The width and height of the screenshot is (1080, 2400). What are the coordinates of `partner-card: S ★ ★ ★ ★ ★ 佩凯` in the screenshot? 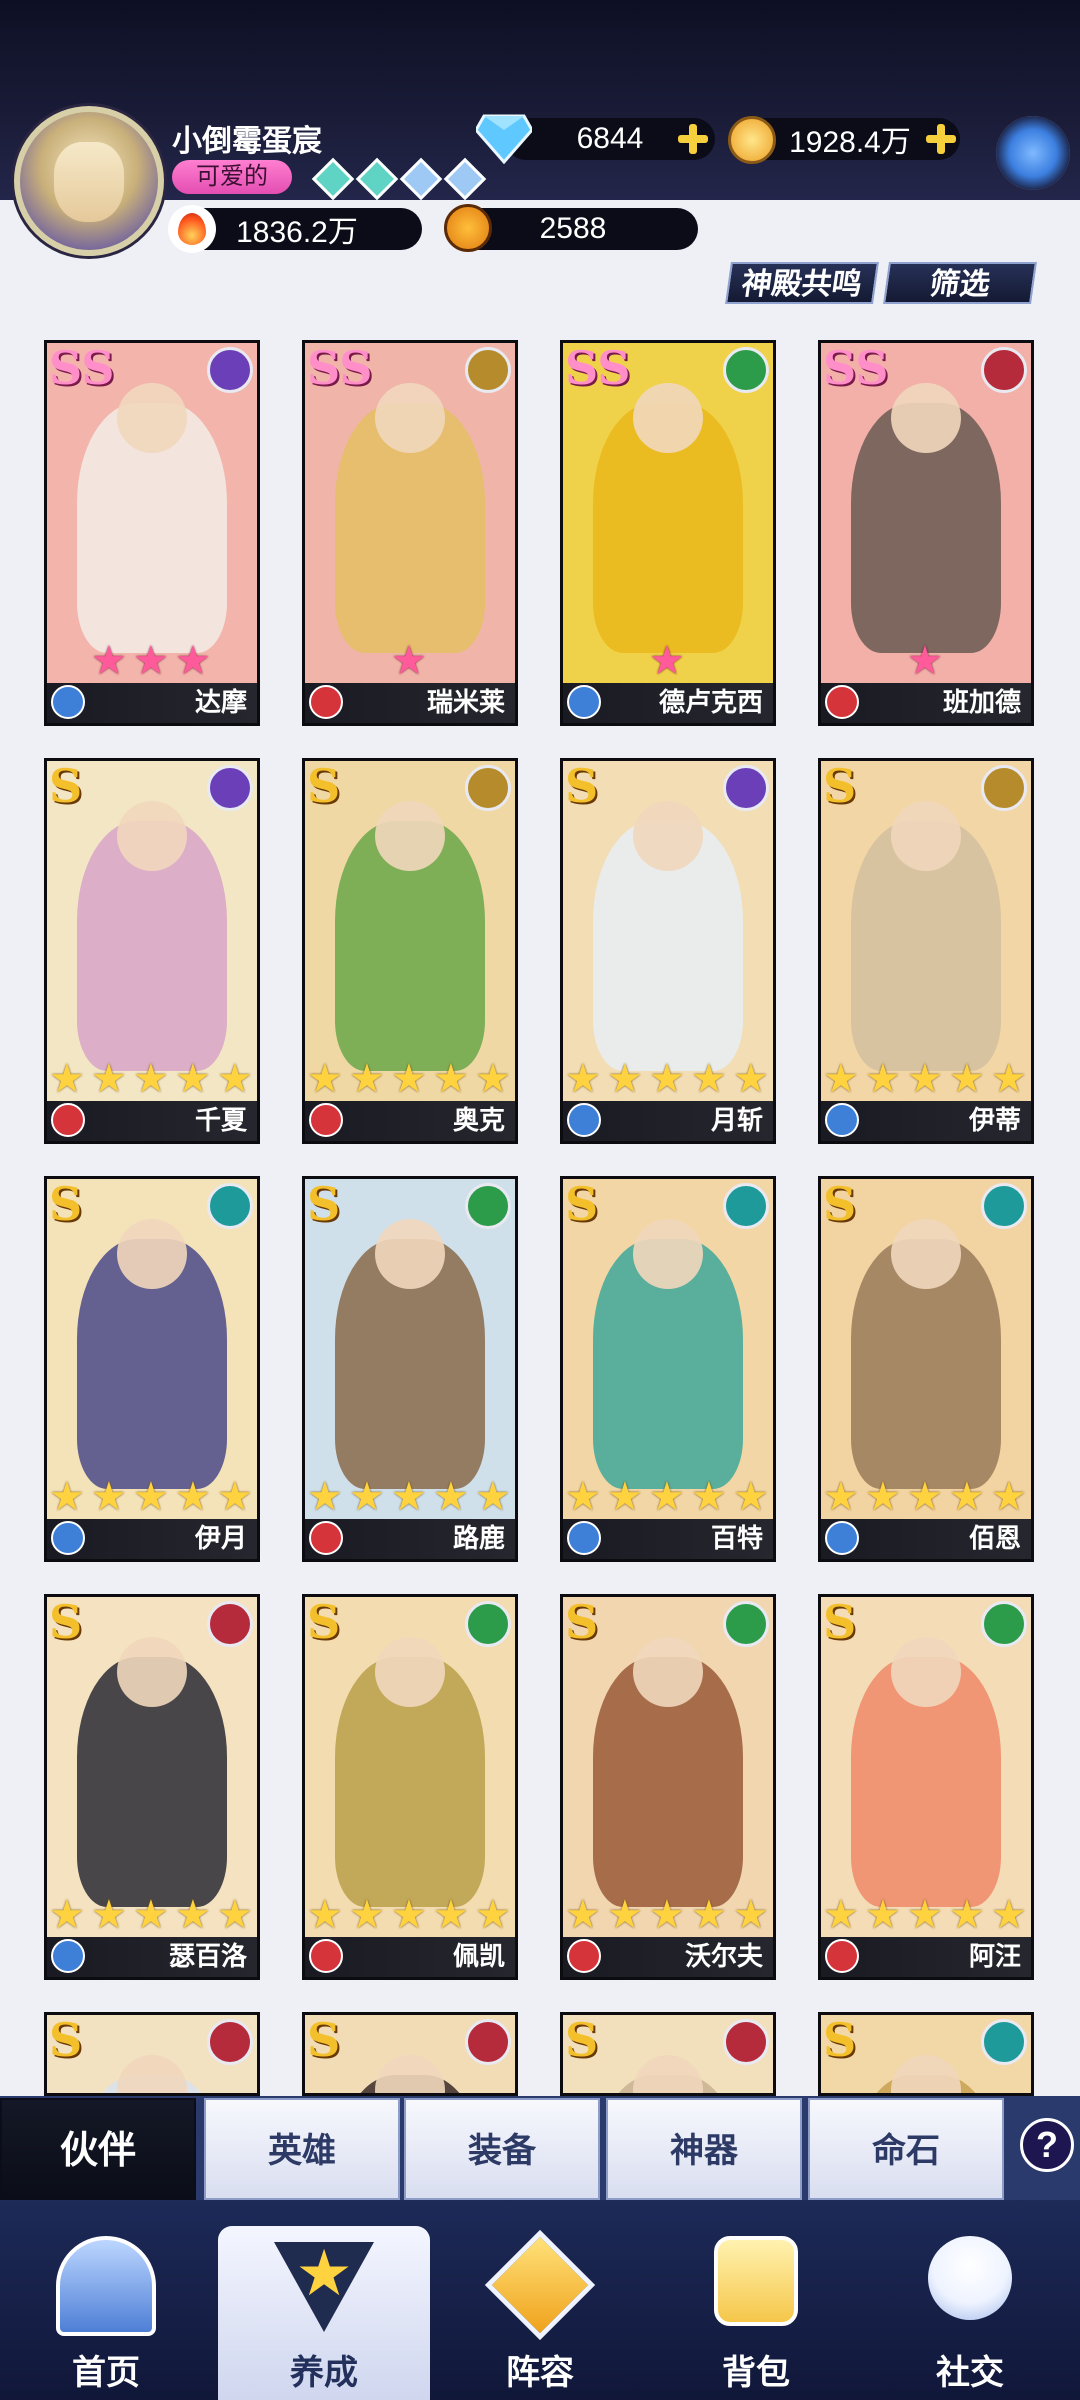 It's located at (410, 1787).